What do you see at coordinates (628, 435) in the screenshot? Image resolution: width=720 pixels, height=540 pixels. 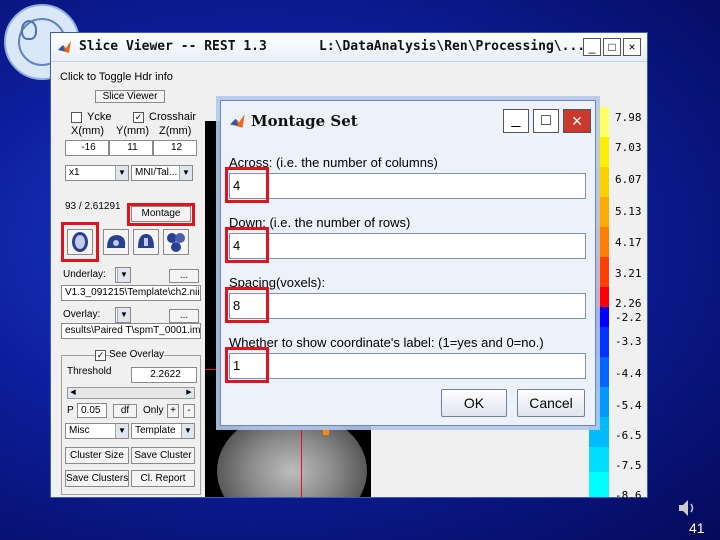 I see `colorbar-label: -6.5` at bounding box center [628, 435].